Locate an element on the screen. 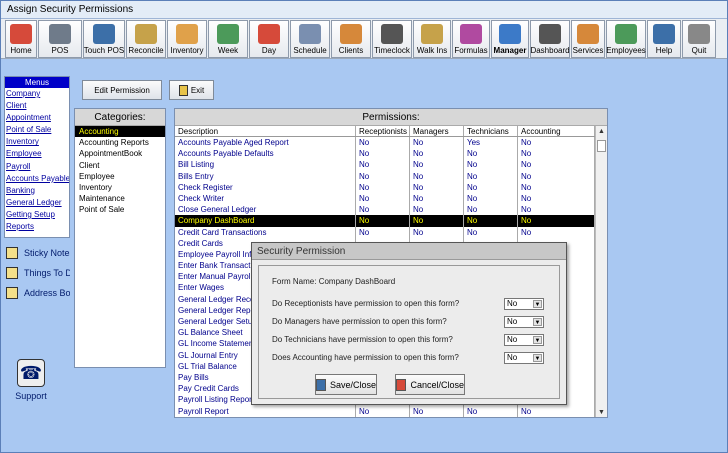 Image resolution: width=728 pixels, height=453 pixels. menu-item-general-ledger: General Ledger is located at coordinates (37, 203).